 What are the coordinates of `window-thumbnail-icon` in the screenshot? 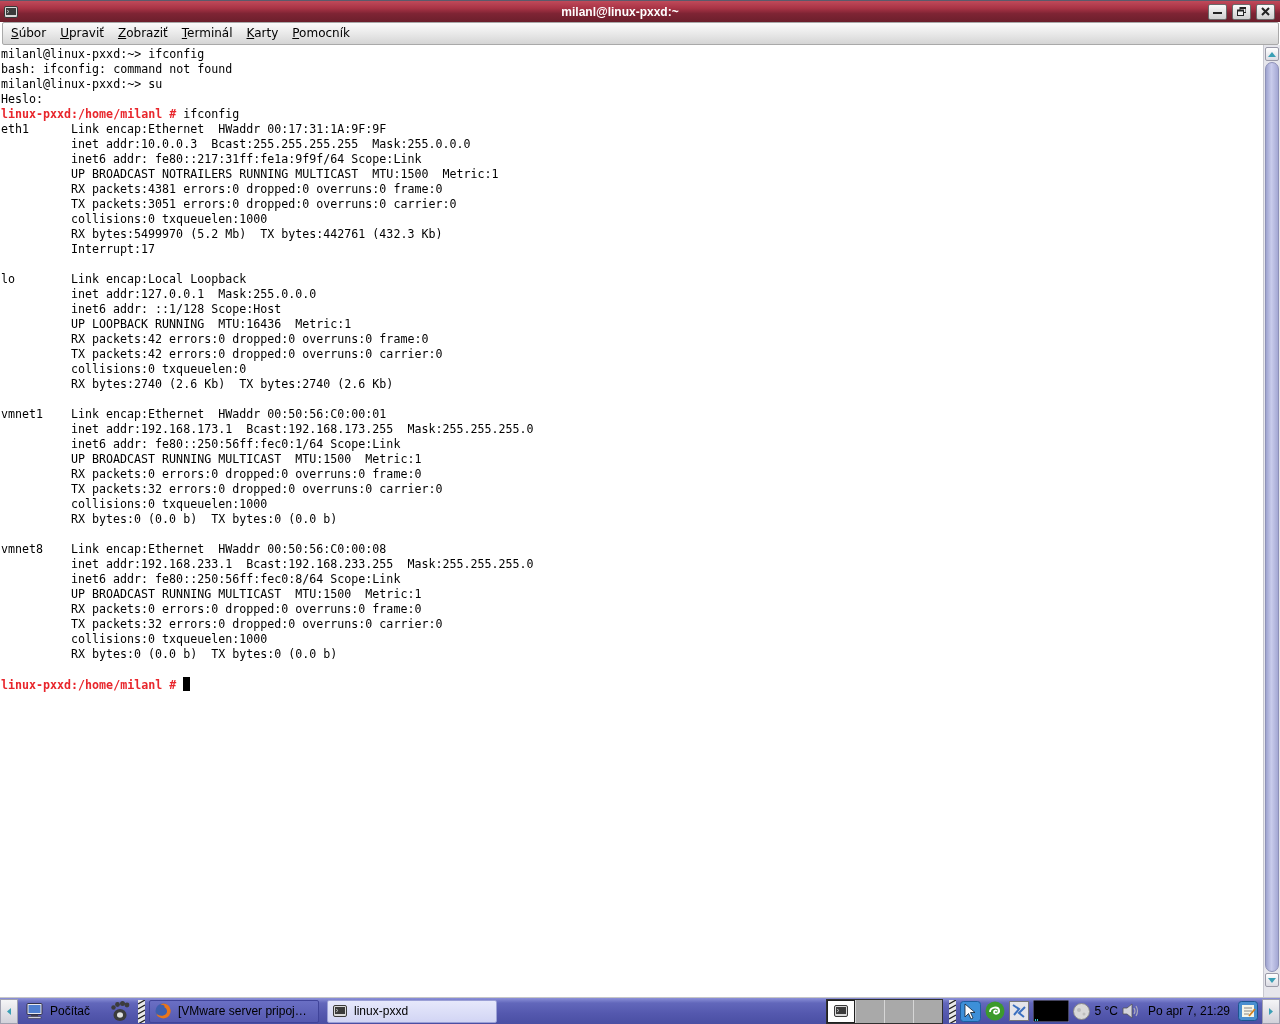 It's located at (841, 1011).